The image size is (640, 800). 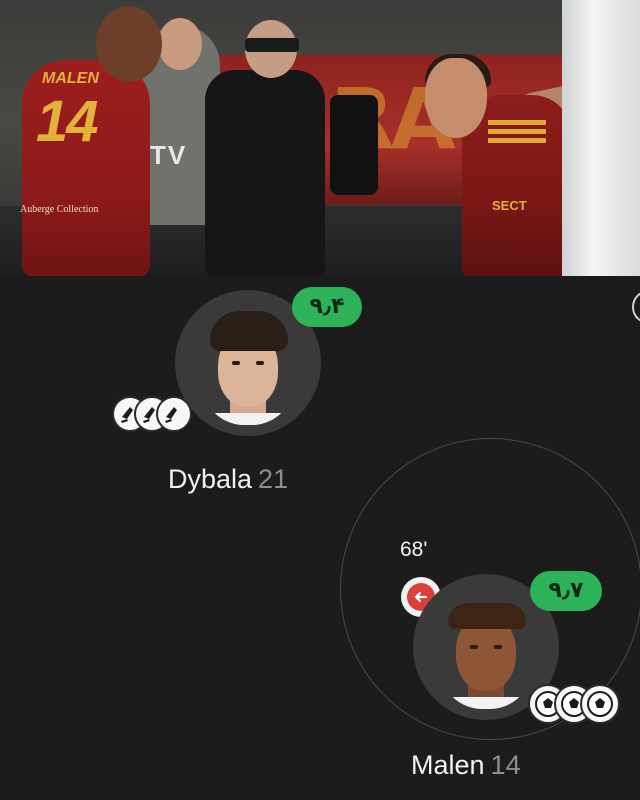 I want to click on shirt-number: 14, so click(x=505, y=765).